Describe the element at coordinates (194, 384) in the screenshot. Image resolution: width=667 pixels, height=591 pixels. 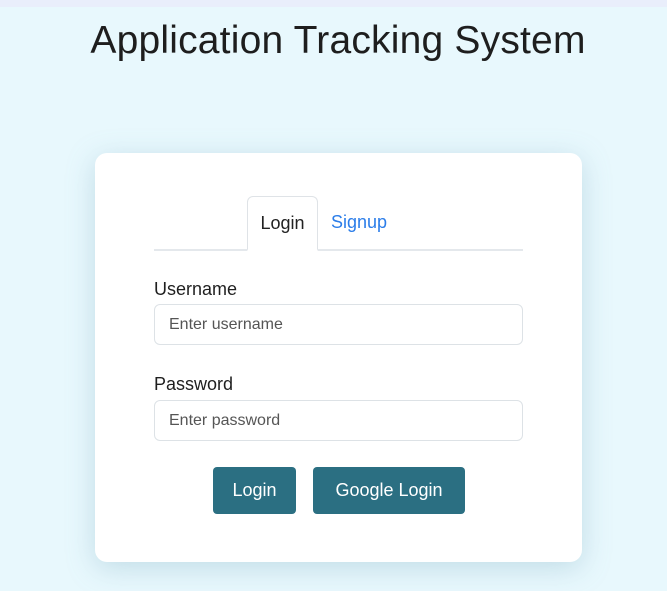
I see `password-label: Password` at that location.